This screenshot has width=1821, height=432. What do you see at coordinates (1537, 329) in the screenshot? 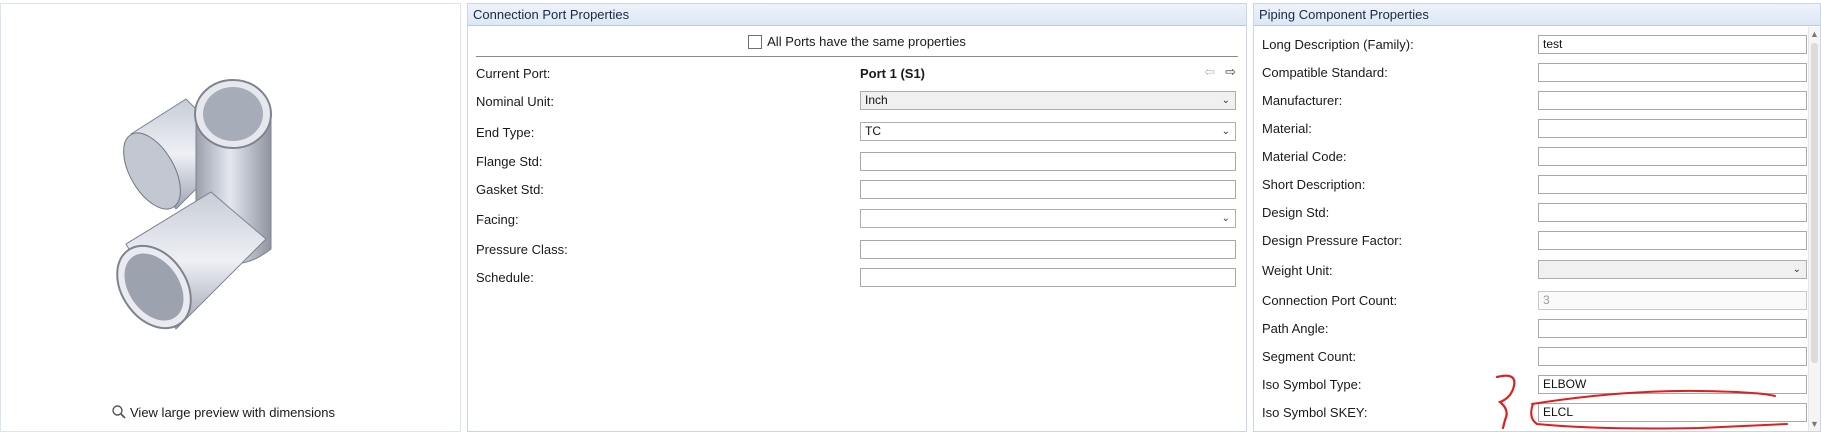
I see `path-angle-row: Path Angle:` at bounding box center [1537, 329].